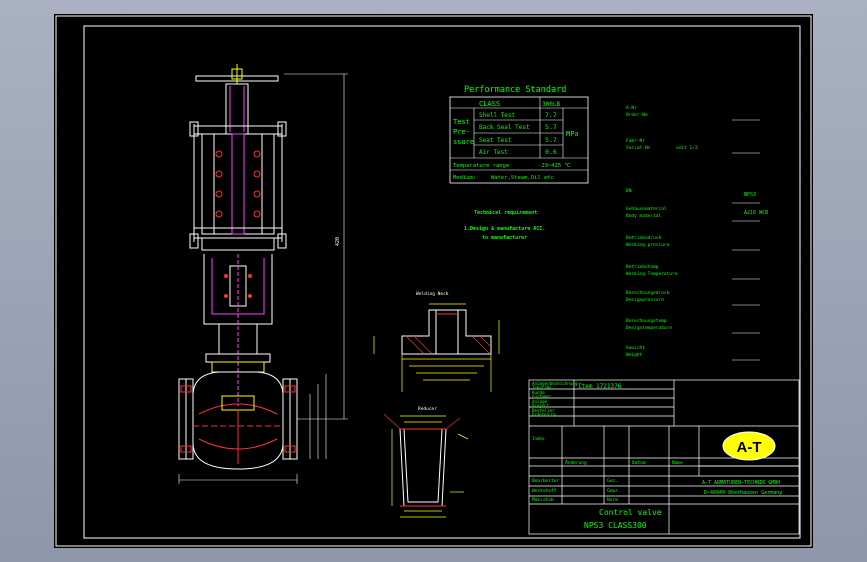 This screenshot has width=867, height=562. What do you see at coordinates (756, 213) in the screenshot?
I see `field-value: A216 WCB` at bounding box center [756, 213].